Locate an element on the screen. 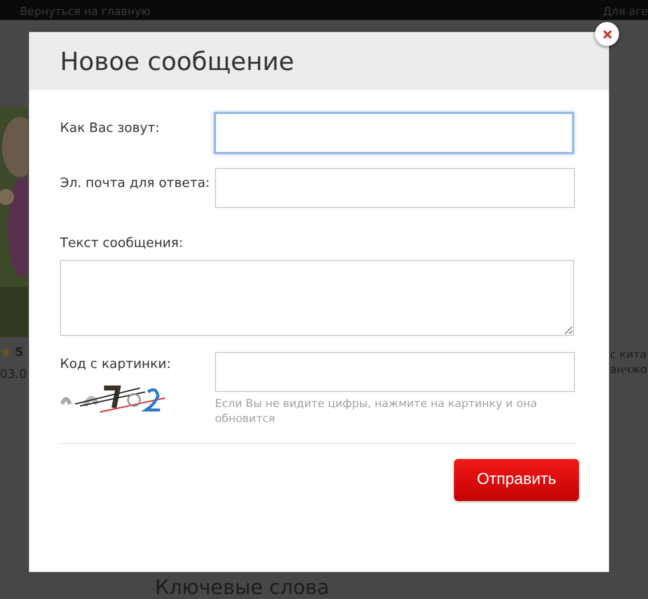 The width and height of the screenshot is (648, 599). close-icon is located at coordinates (607, 34).